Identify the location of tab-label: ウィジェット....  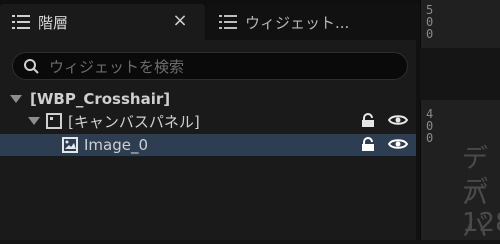
(297, 22).